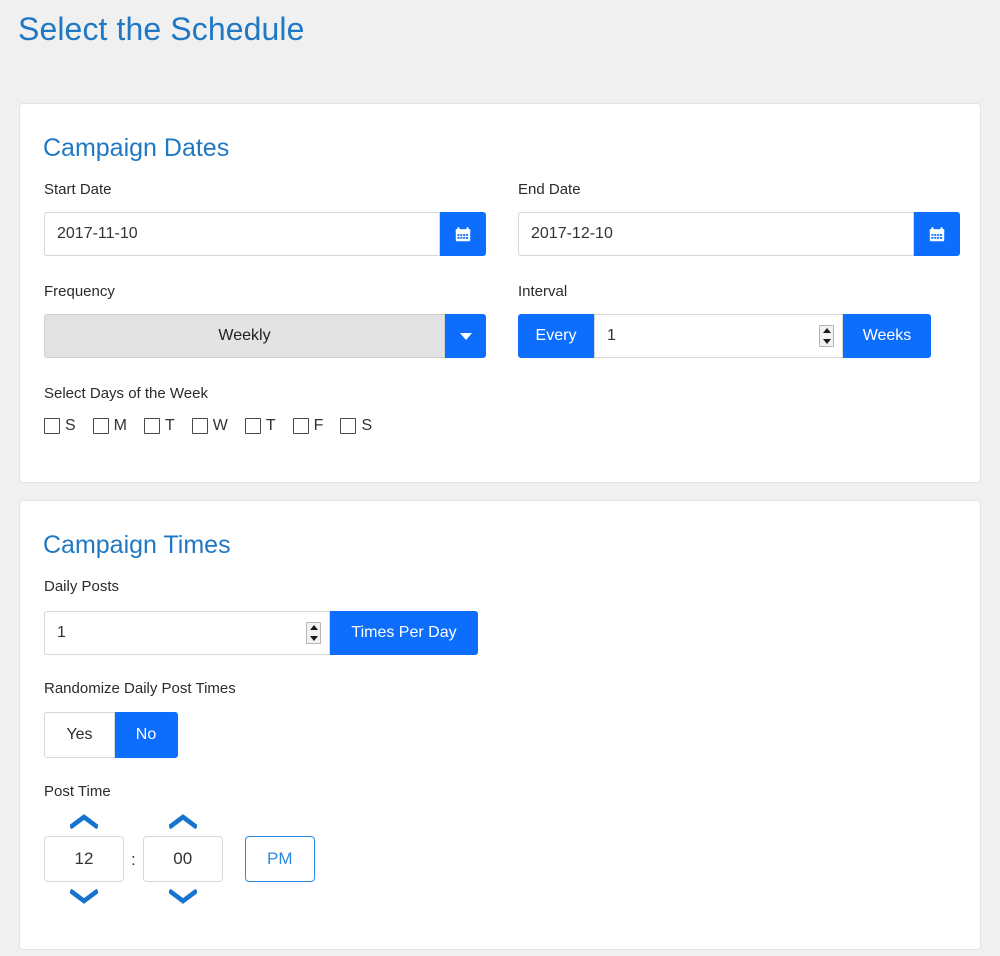 Image resolution: width=1000 pixels, height=956 pixels. I want to click on page-title: Select the Schedule, so click(161, 29).